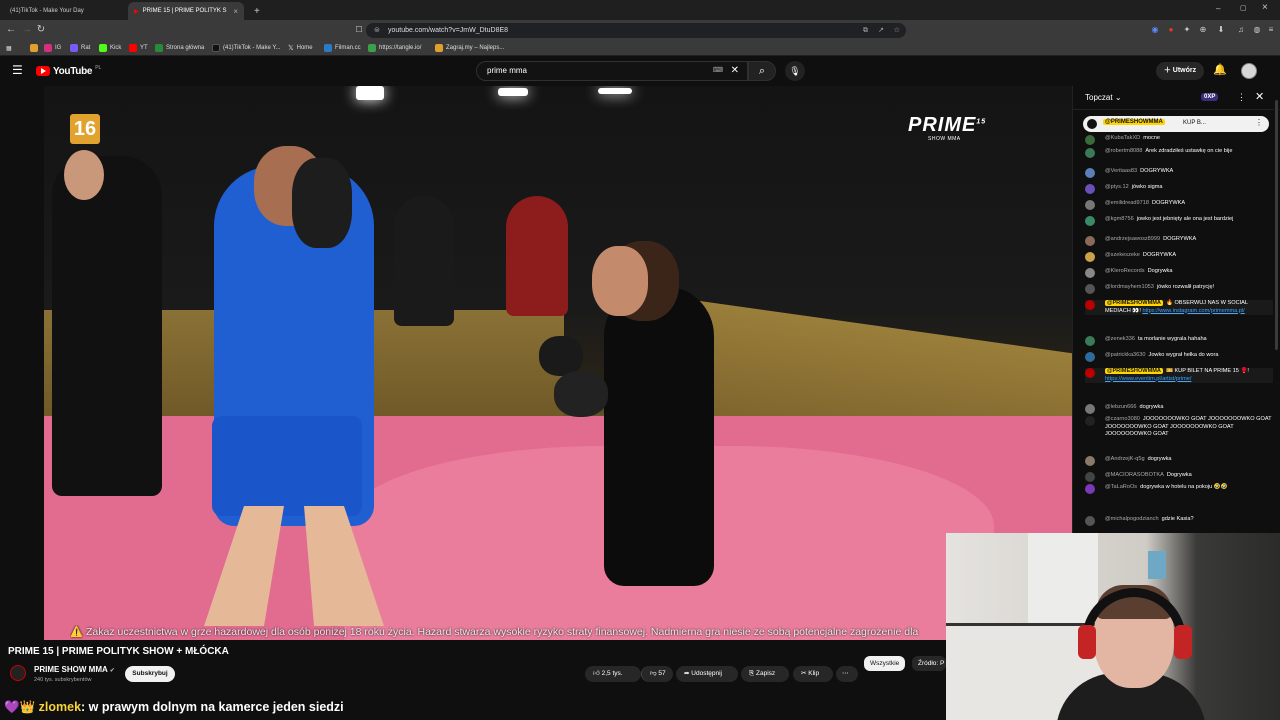 This screenshot has width=1280, height=720. I want to click on site-info-icon: ⊜, so click(377, 30).